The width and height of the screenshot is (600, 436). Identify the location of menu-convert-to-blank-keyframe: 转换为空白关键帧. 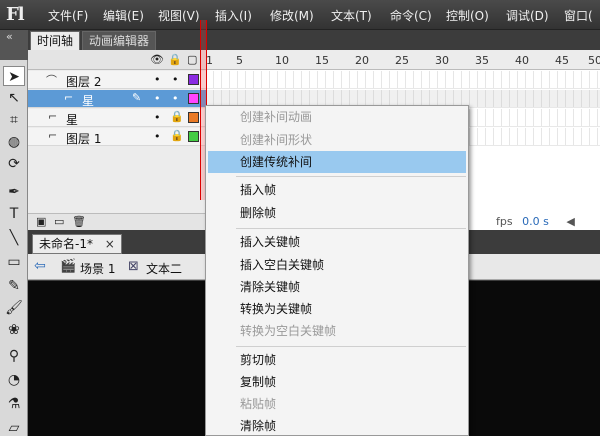
(337, 331).